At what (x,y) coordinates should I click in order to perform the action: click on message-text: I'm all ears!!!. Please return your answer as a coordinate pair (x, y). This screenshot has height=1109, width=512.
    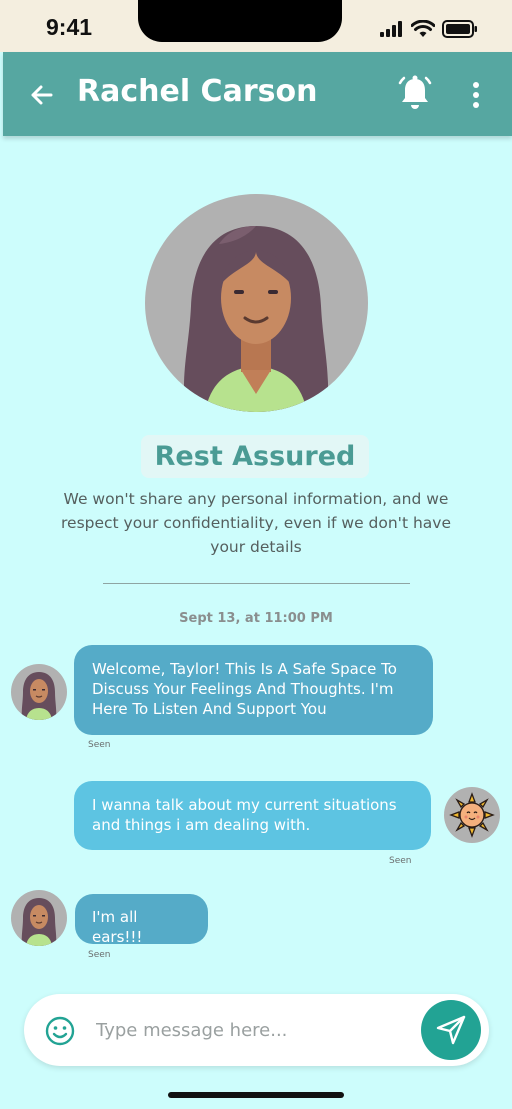
    Looking at the image, I should click on (117, 927).